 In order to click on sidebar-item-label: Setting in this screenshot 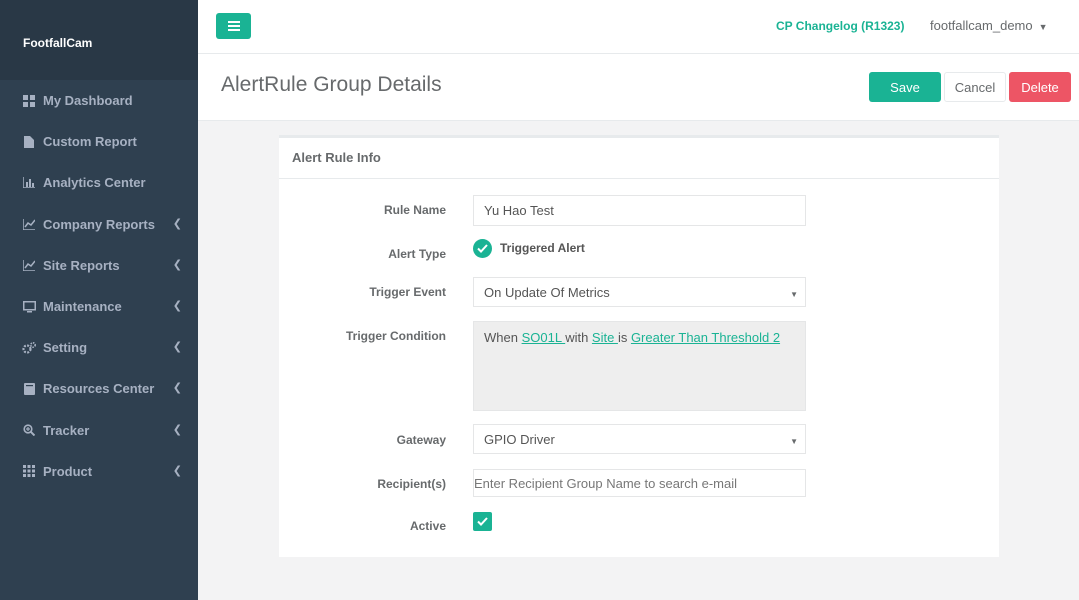, I will do `click(65, 348)`.